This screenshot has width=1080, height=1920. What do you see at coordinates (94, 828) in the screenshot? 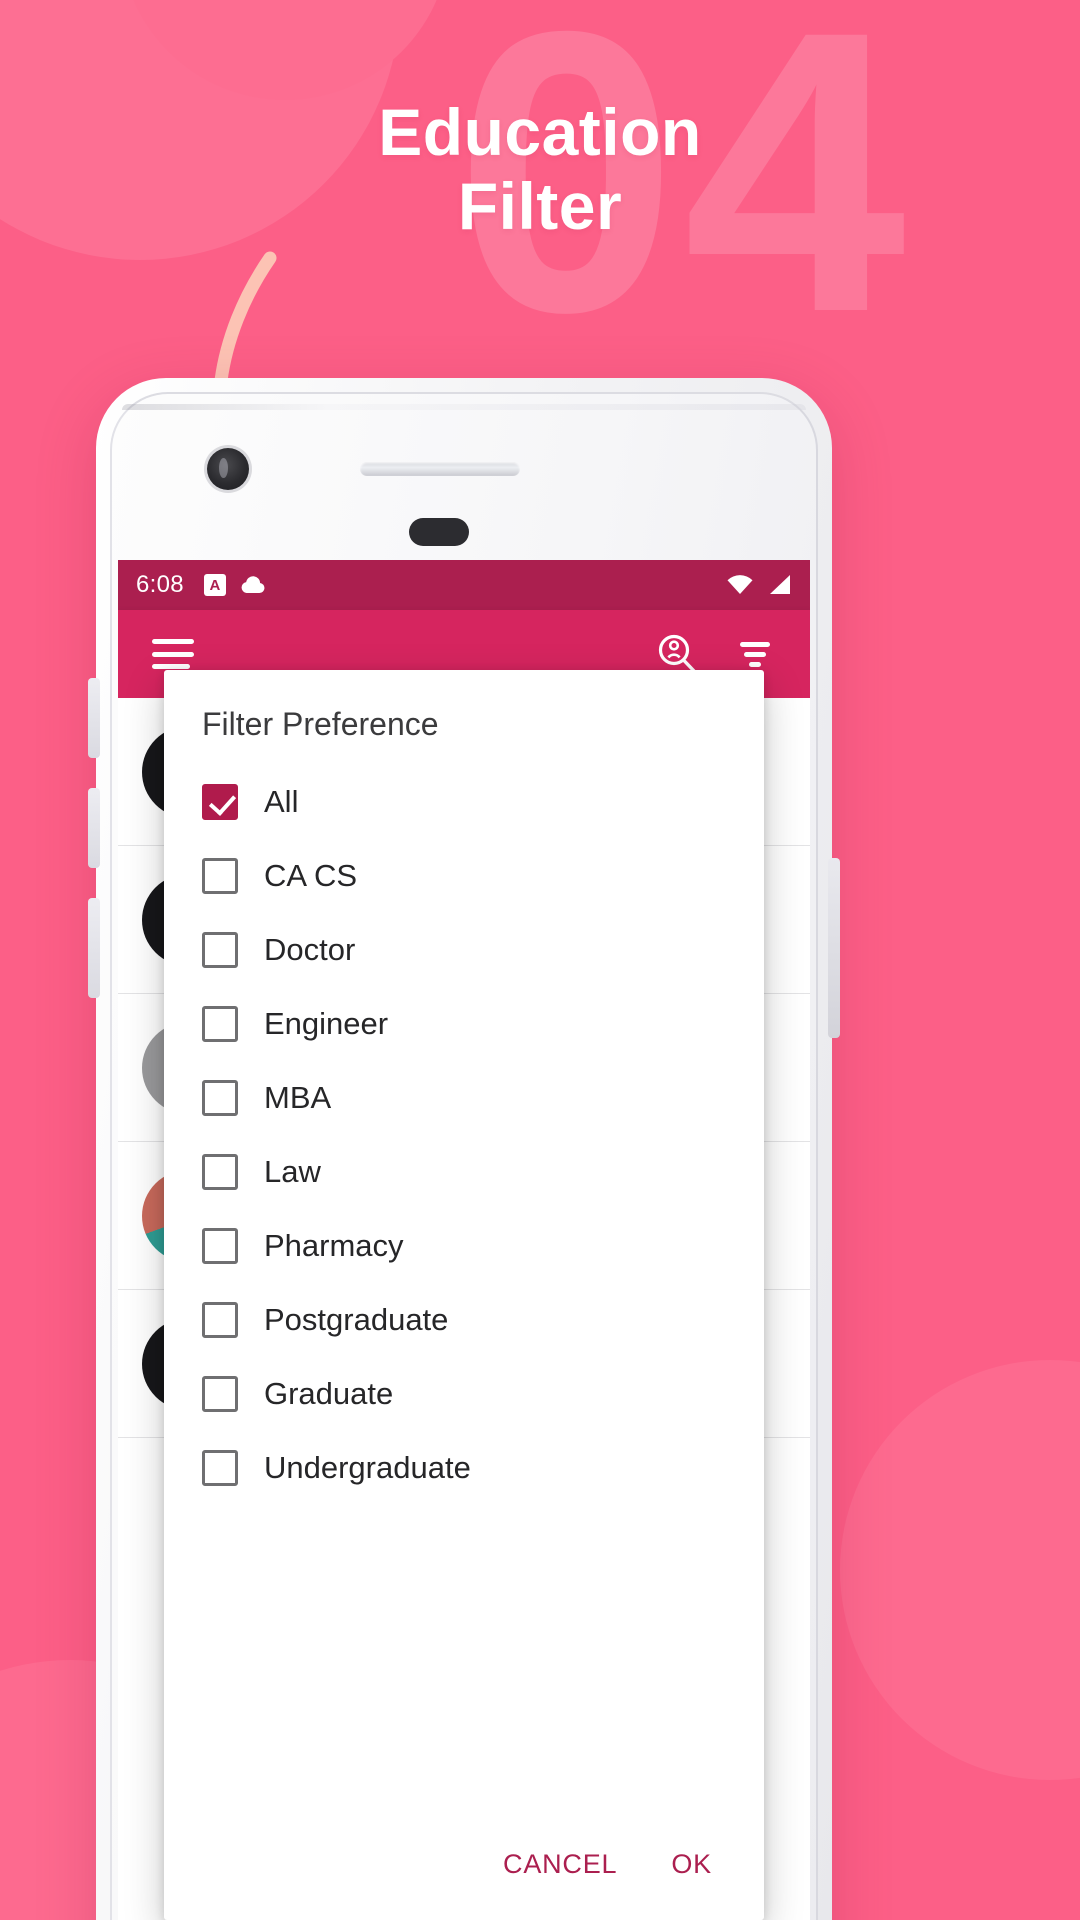
I see `phone-volume-button-down` at bounding box center [94, 828].